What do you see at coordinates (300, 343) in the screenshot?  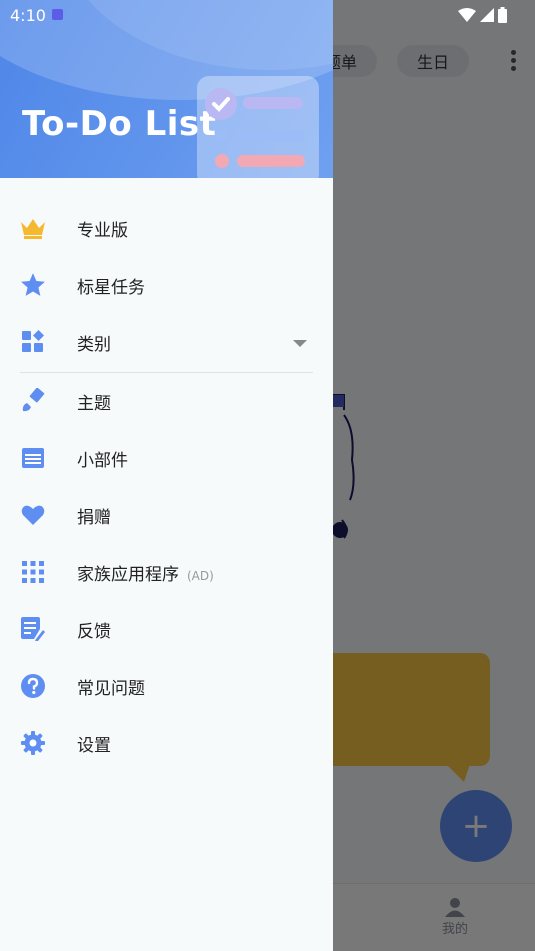 I see `chevron-down-icon` at bounding box center [300, 343].